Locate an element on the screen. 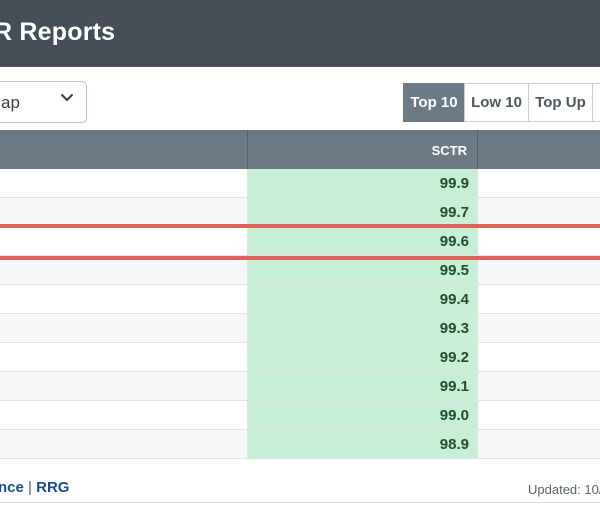  highlight-line-top is located at coordinates (300, 226).